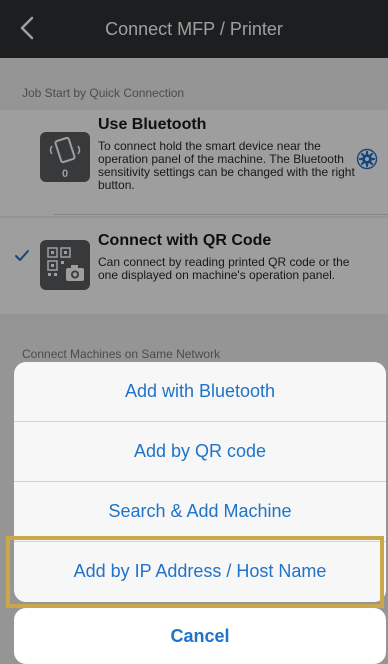  I want to click on cancel-button: Cancel, so click(200, 636).